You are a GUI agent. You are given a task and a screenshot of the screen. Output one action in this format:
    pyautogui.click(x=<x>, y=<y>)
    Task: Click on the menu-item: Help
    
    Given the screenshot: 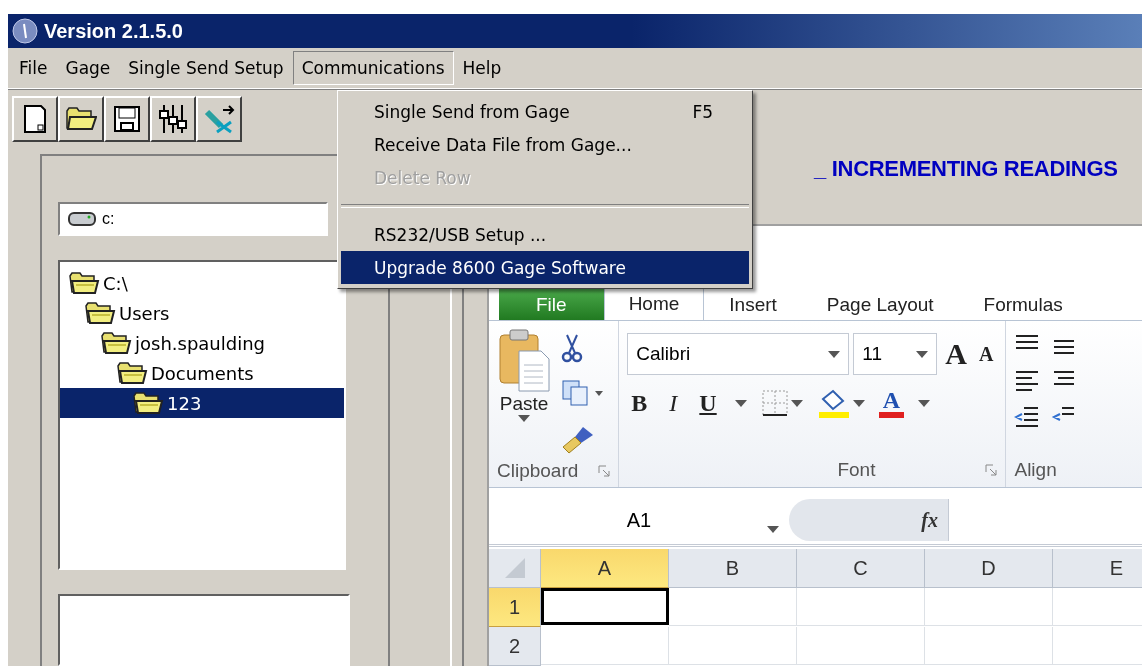 What is the action you would take?
    pyautogui.click(x=482, y=68)
    